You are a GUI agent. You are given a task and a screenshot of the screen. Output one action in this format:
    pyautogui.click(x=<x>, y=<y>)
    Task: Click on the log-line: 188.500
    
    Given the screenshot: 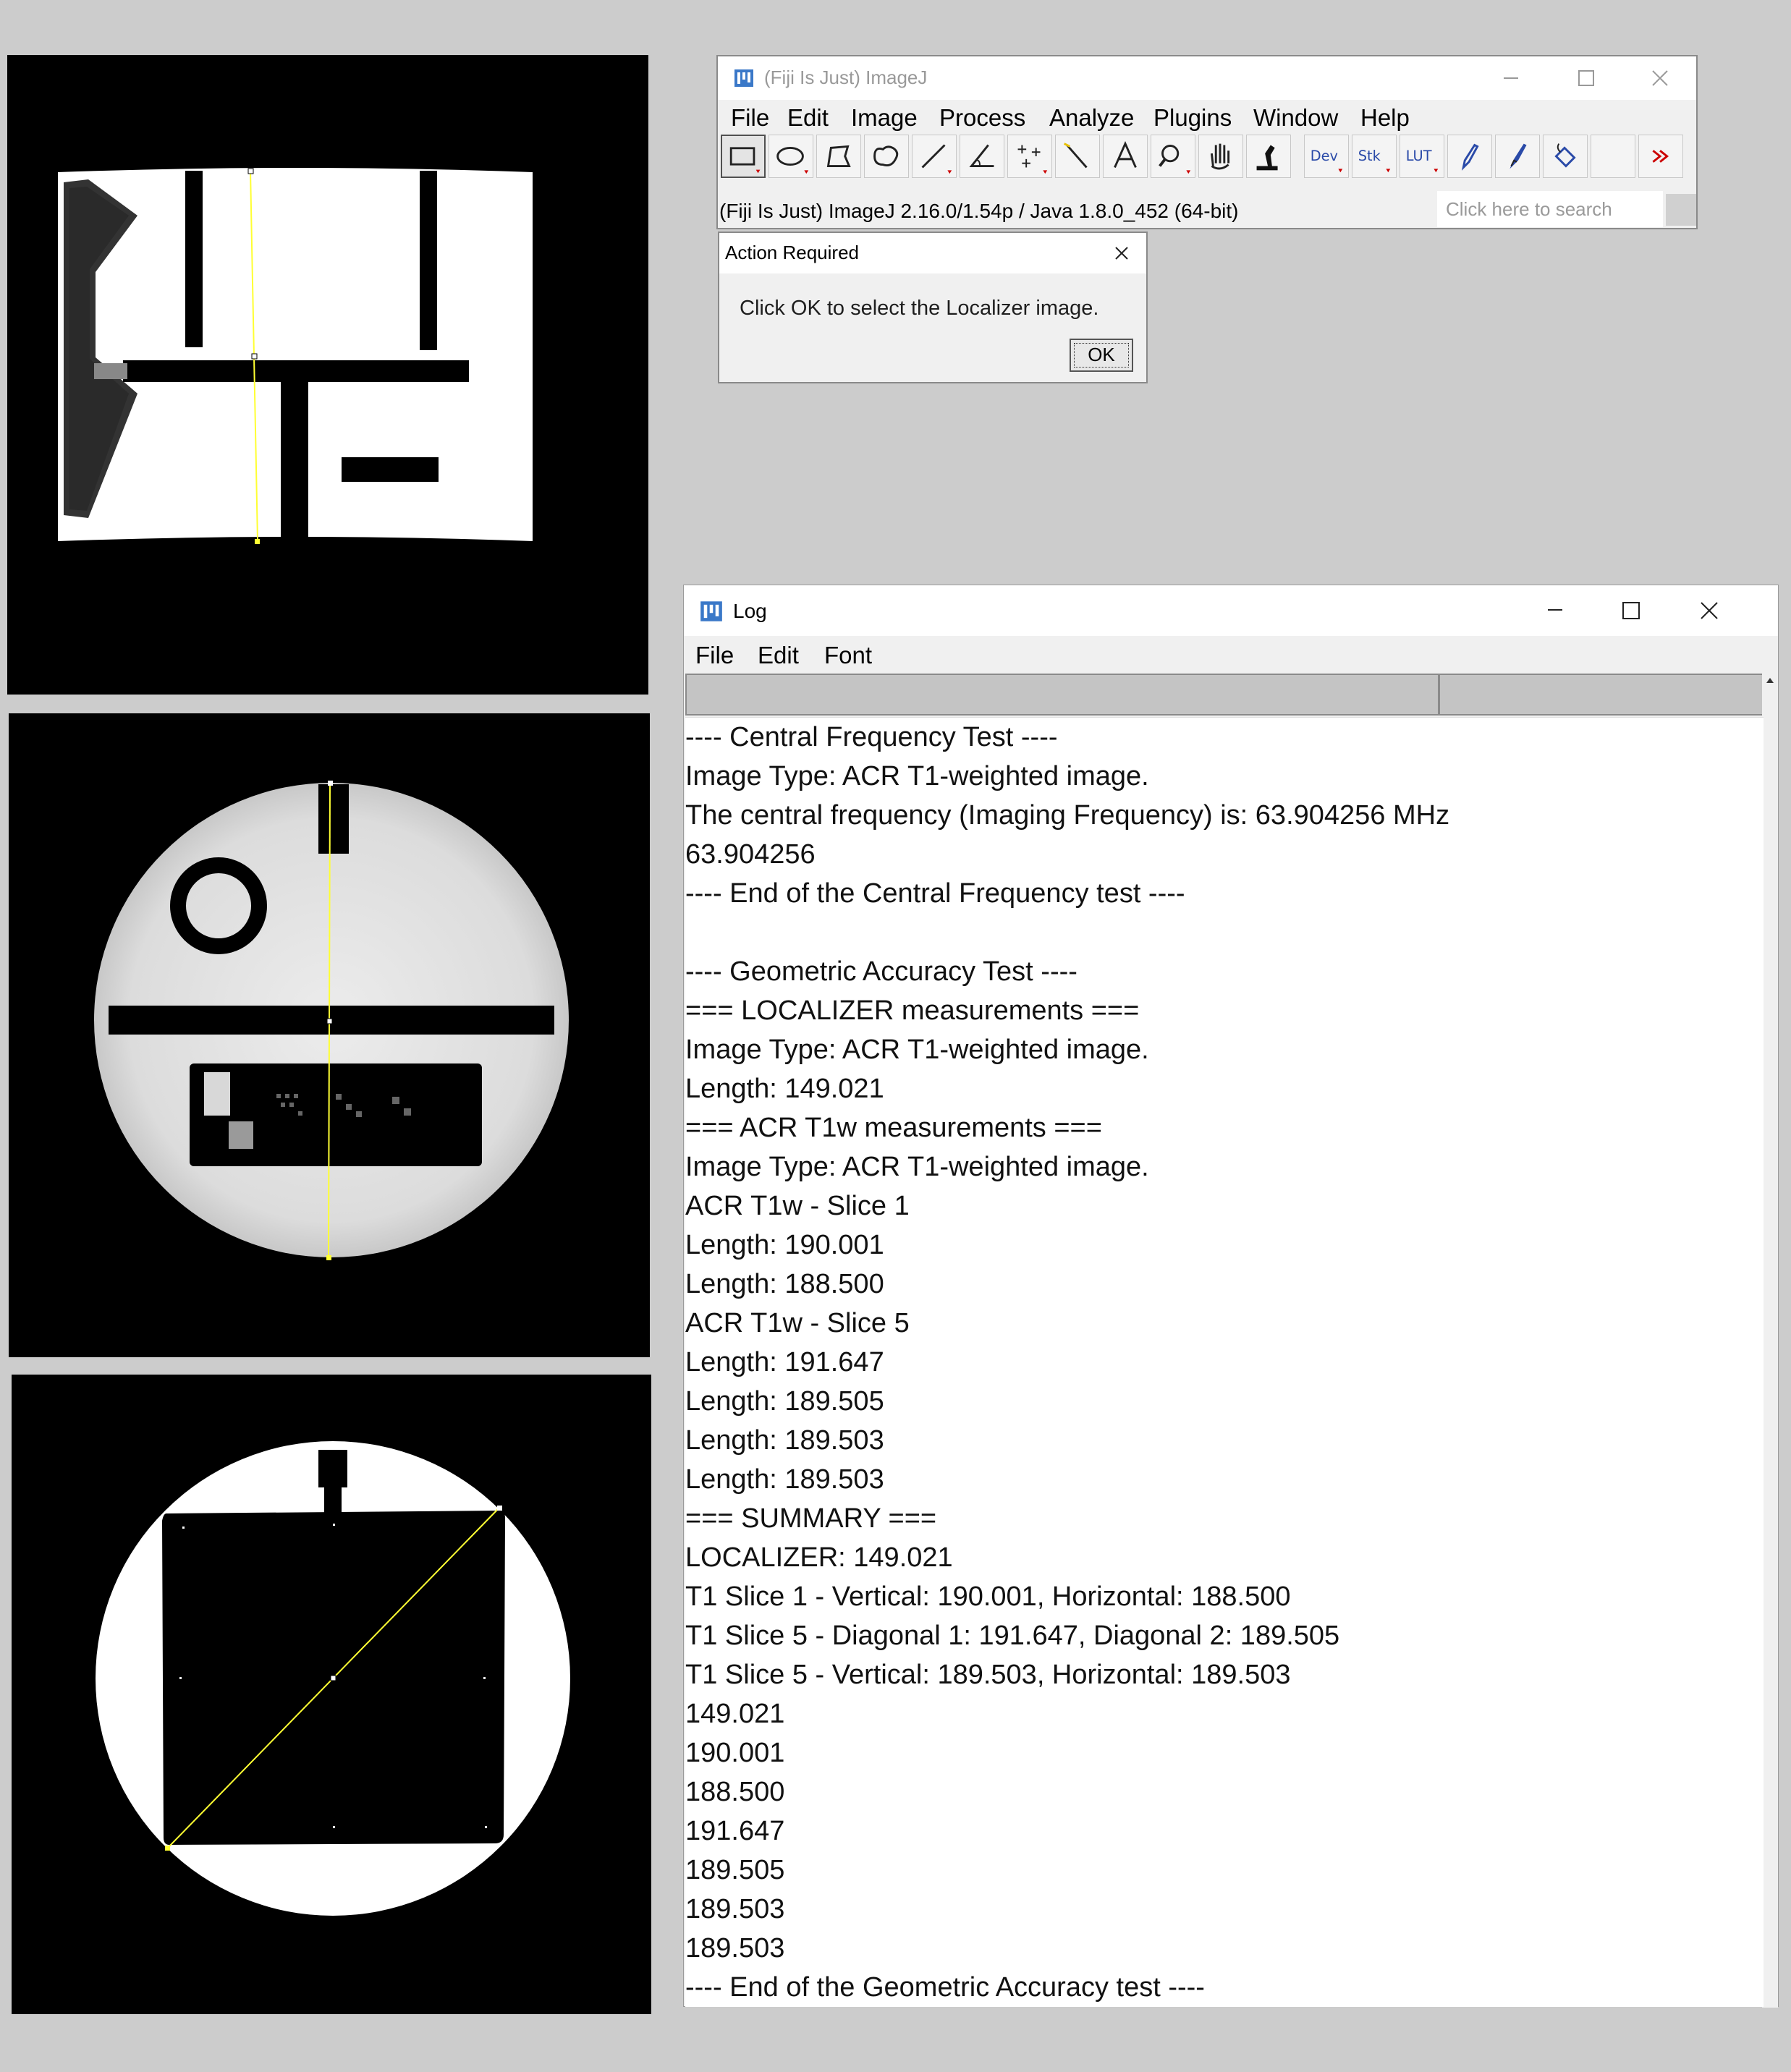 What is the action you would take?
    pyautogui.click(x=735, y=1792)
    